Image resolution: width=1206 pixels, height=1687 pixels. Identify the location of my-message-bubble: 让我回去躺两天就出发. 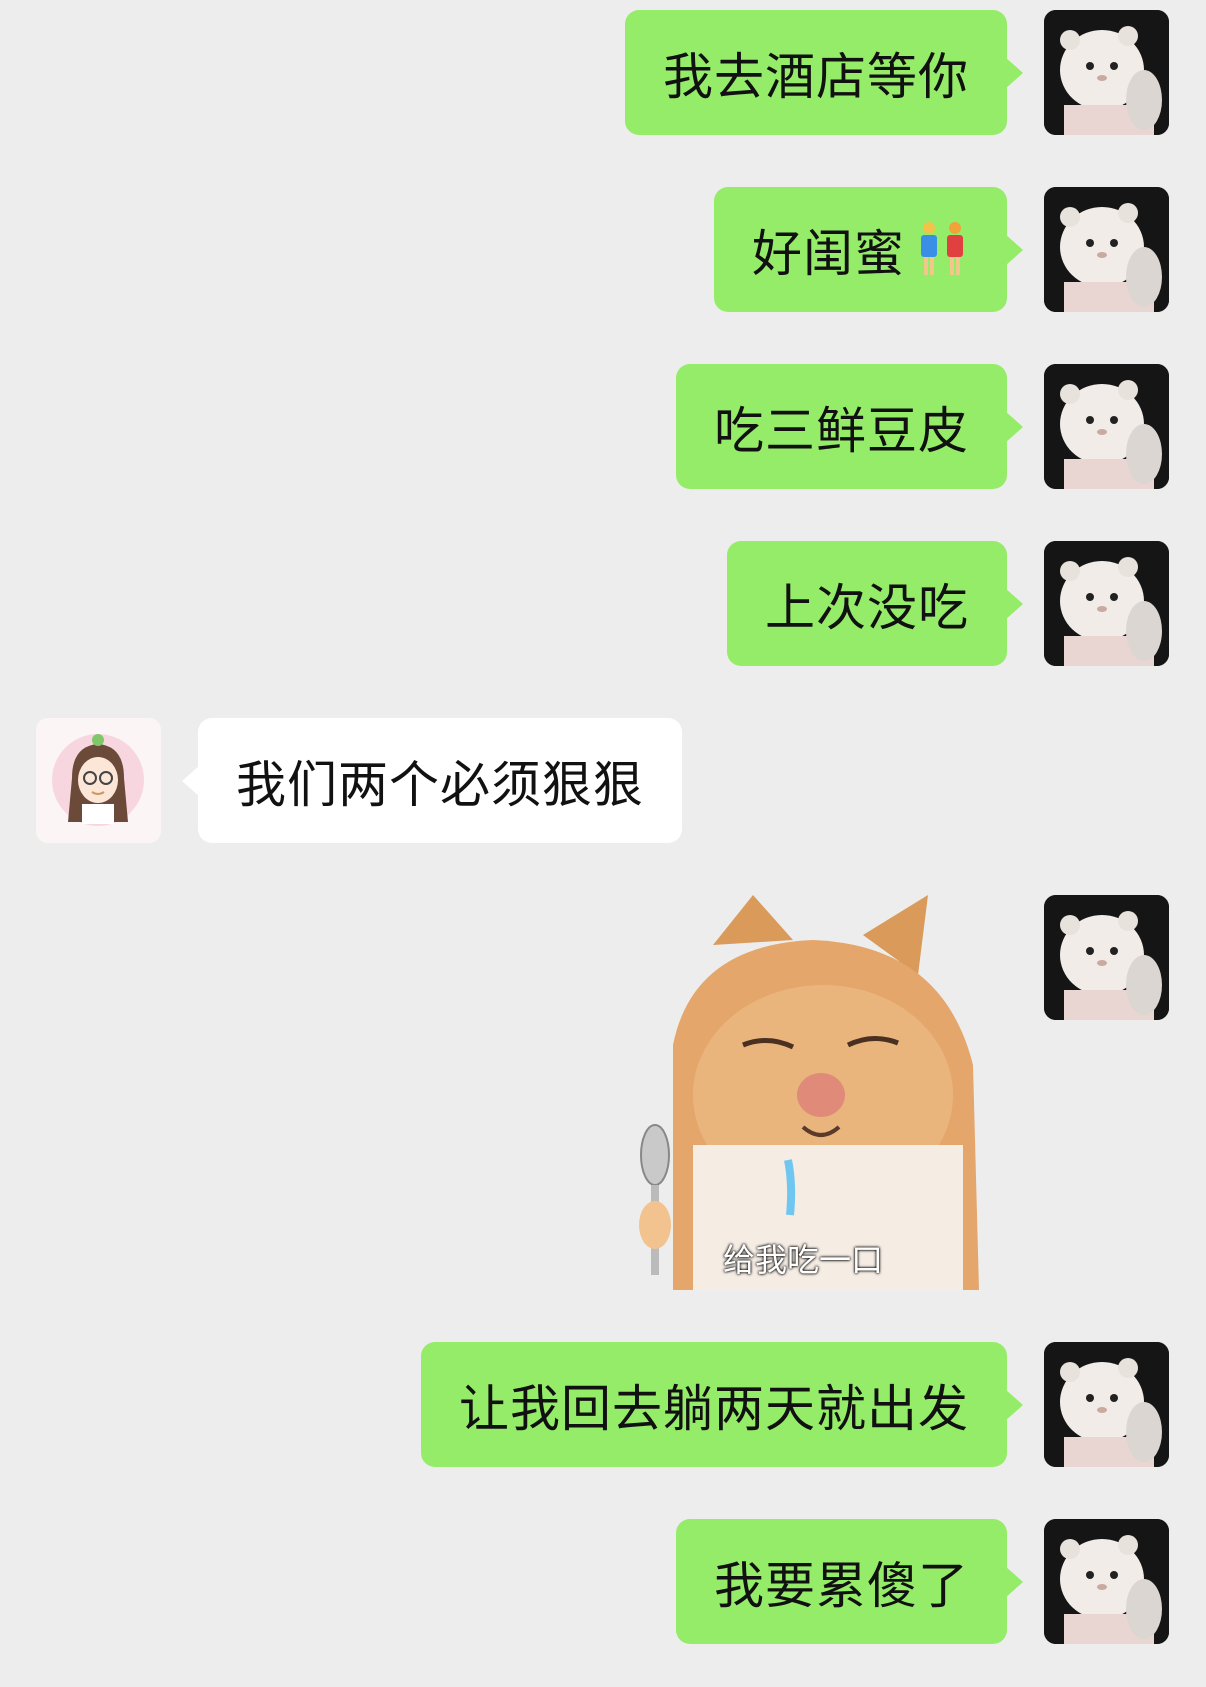
(722, 1404).